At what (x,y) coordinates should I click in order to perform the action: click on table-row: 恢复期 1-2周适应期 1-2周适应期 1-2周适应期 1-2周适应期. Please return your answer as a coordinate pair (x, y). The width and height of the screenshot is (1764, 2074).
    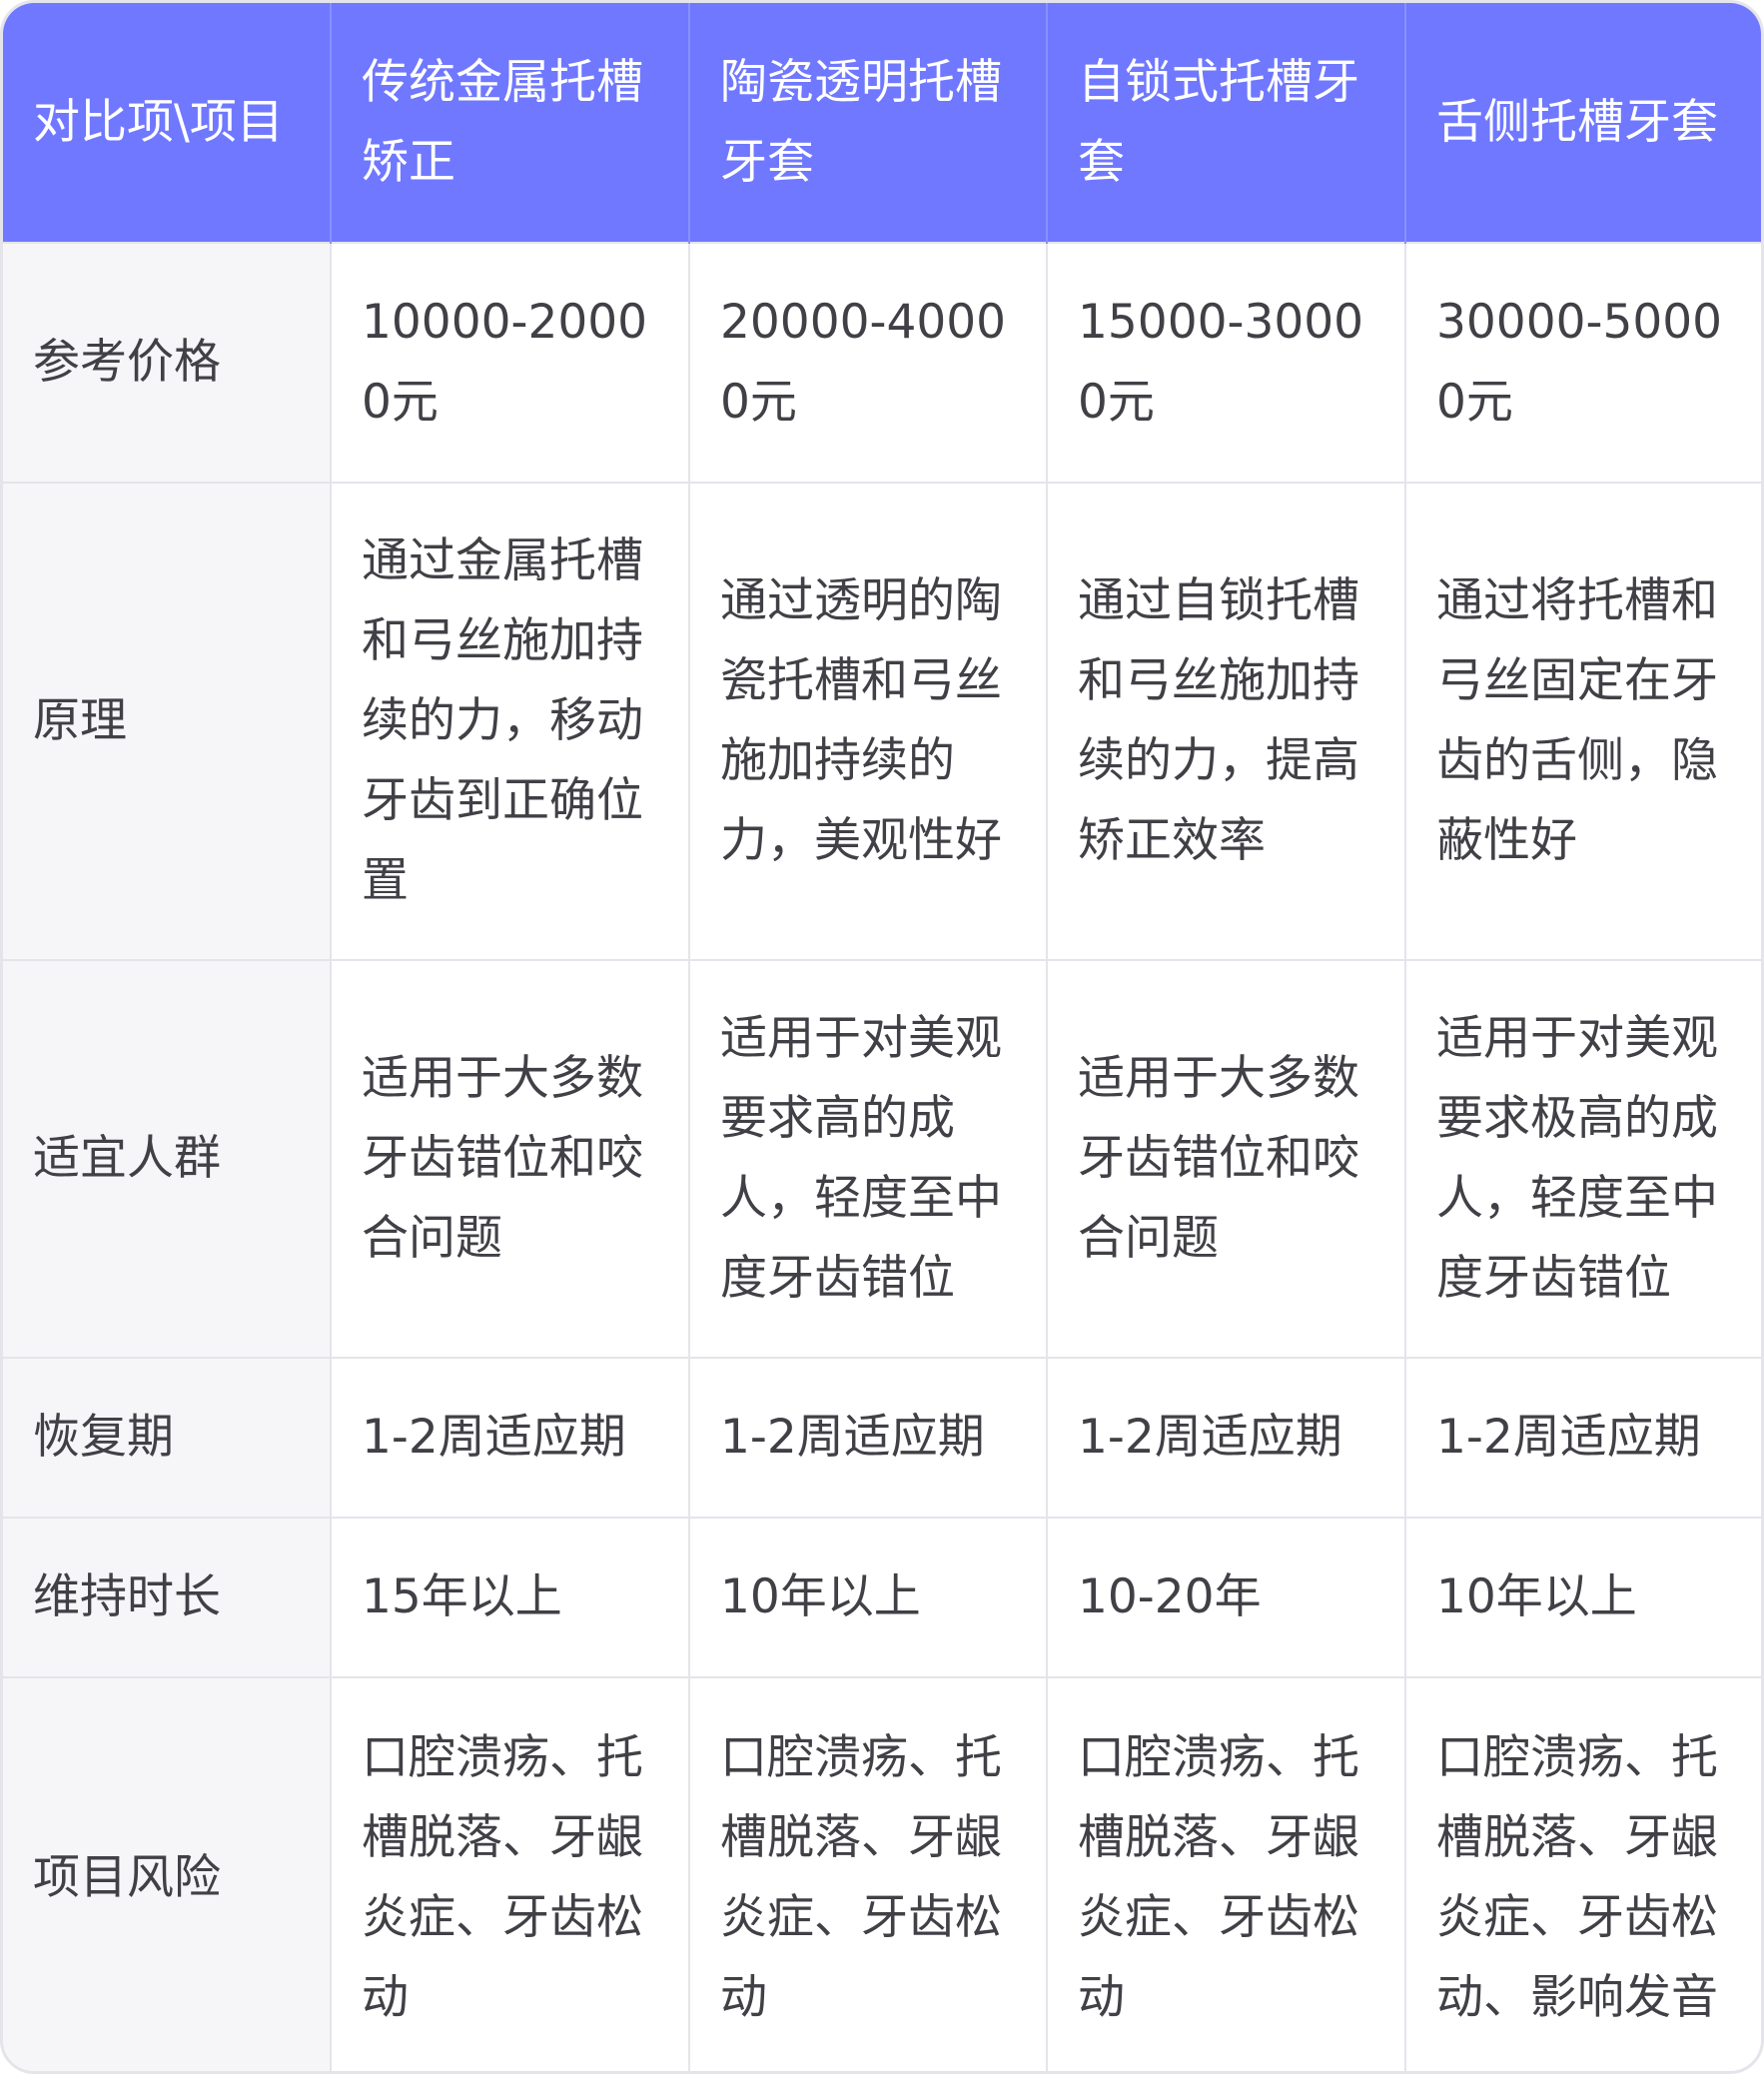
    Looking at the image, I should click on (882, 1437).